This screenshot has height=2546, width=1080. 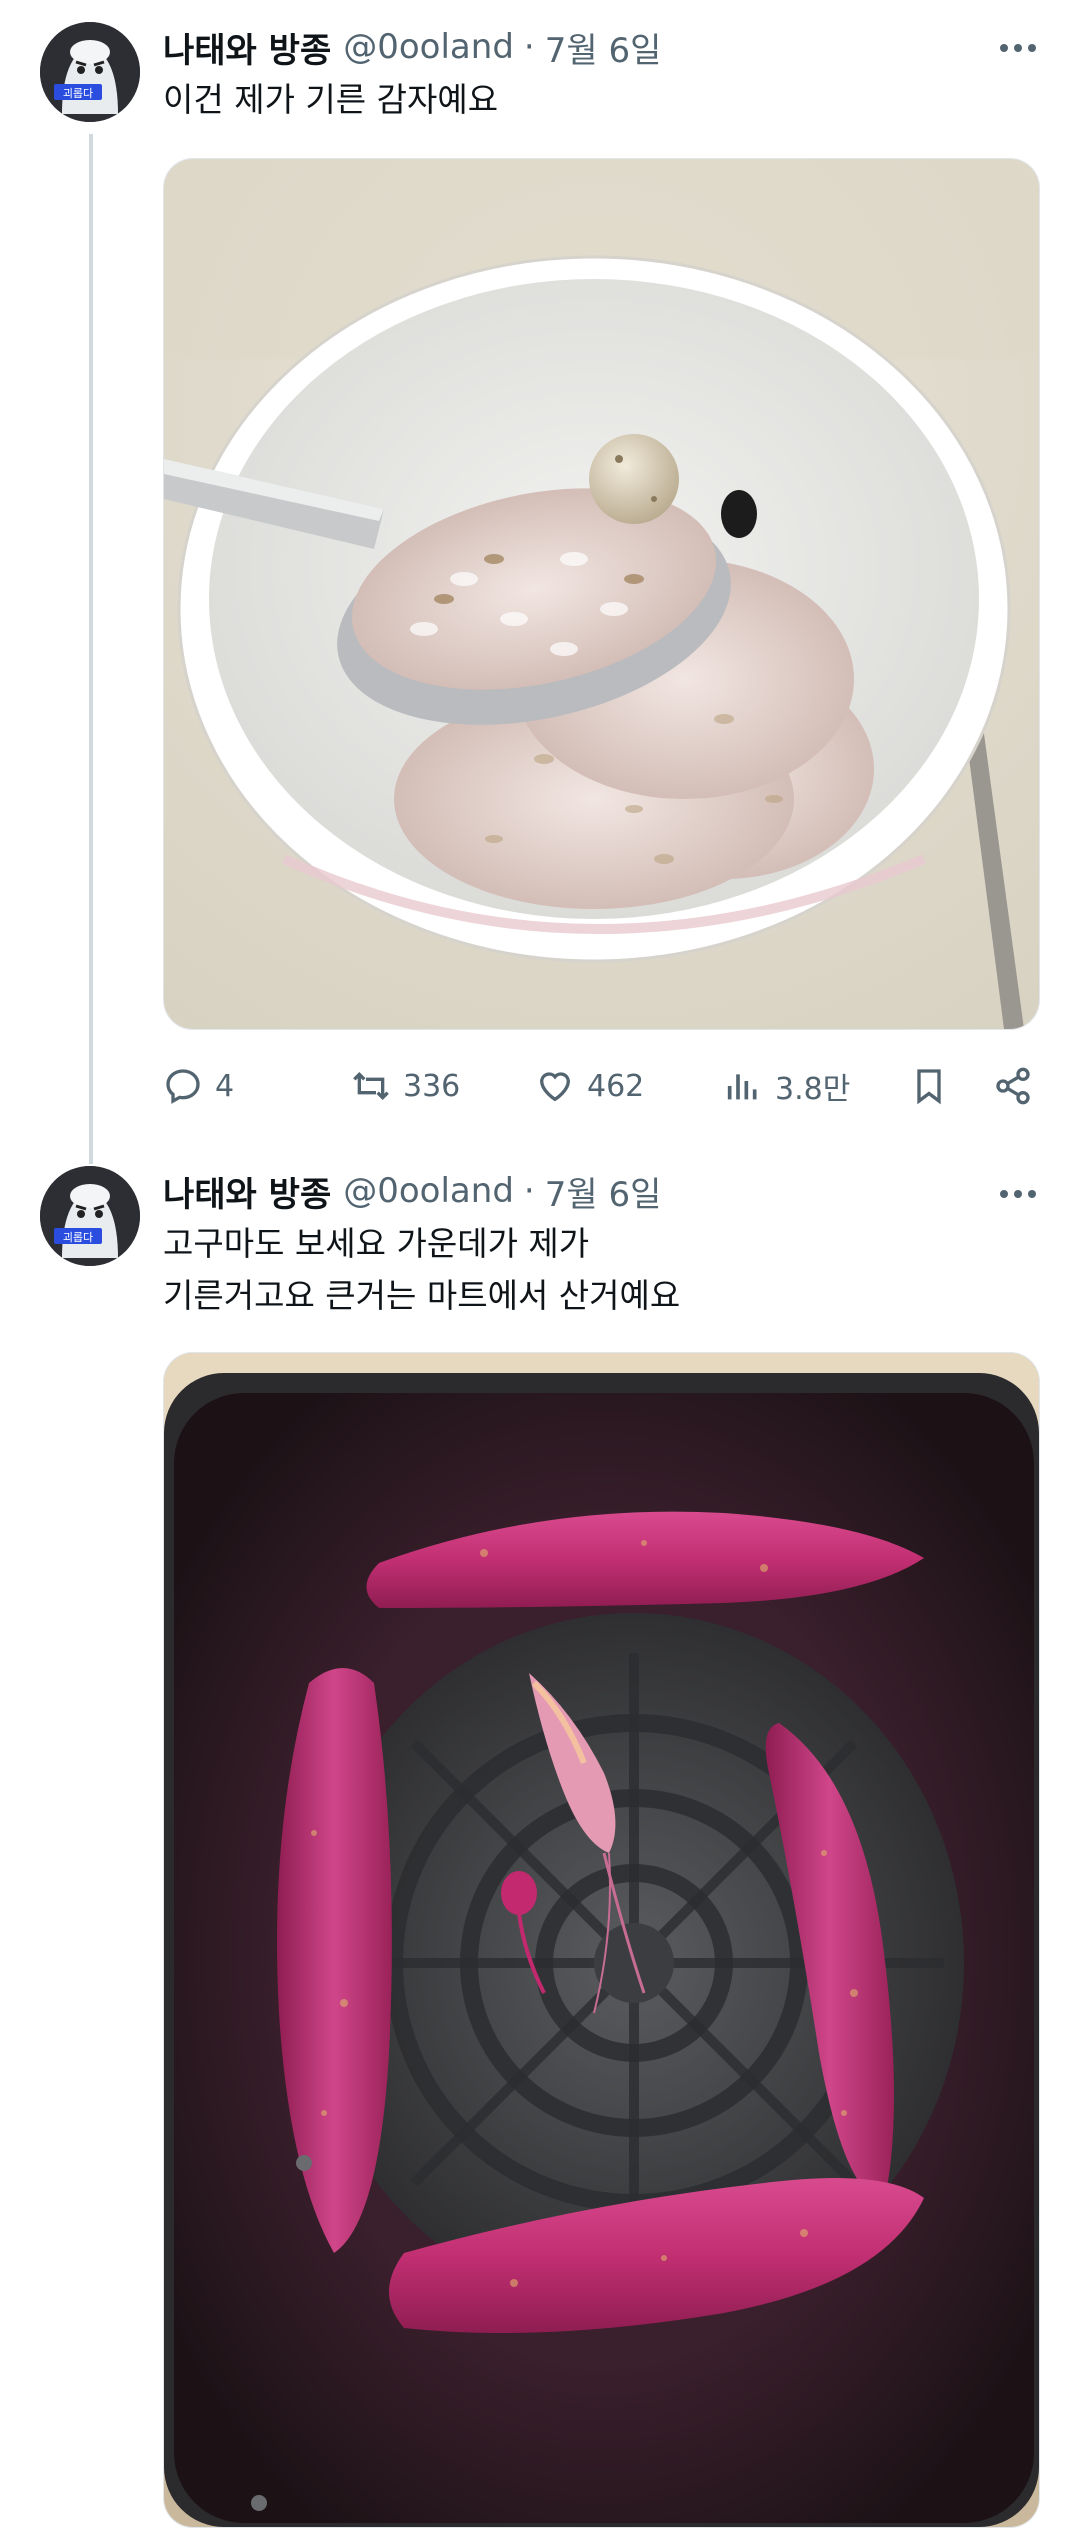 What do you see at coordinates (929, 1087) in the screenshot?
I see `bookmark-icon` at bounding box center [929, 1087].